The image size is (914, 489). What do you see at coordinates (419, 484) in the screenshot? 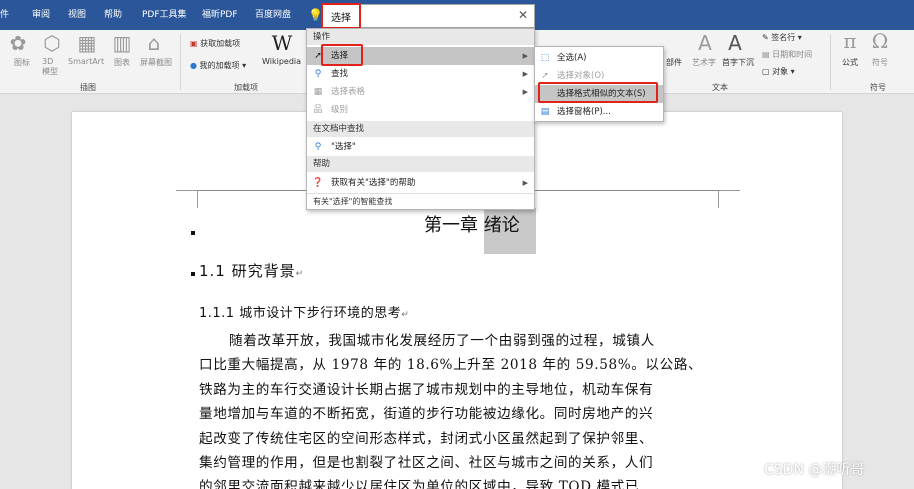
I see `paragraph-line: 的邻里交流面积越来越少以居住区为单位的区域中，导致 TOD 模式已` at bounding box center [419, 484].